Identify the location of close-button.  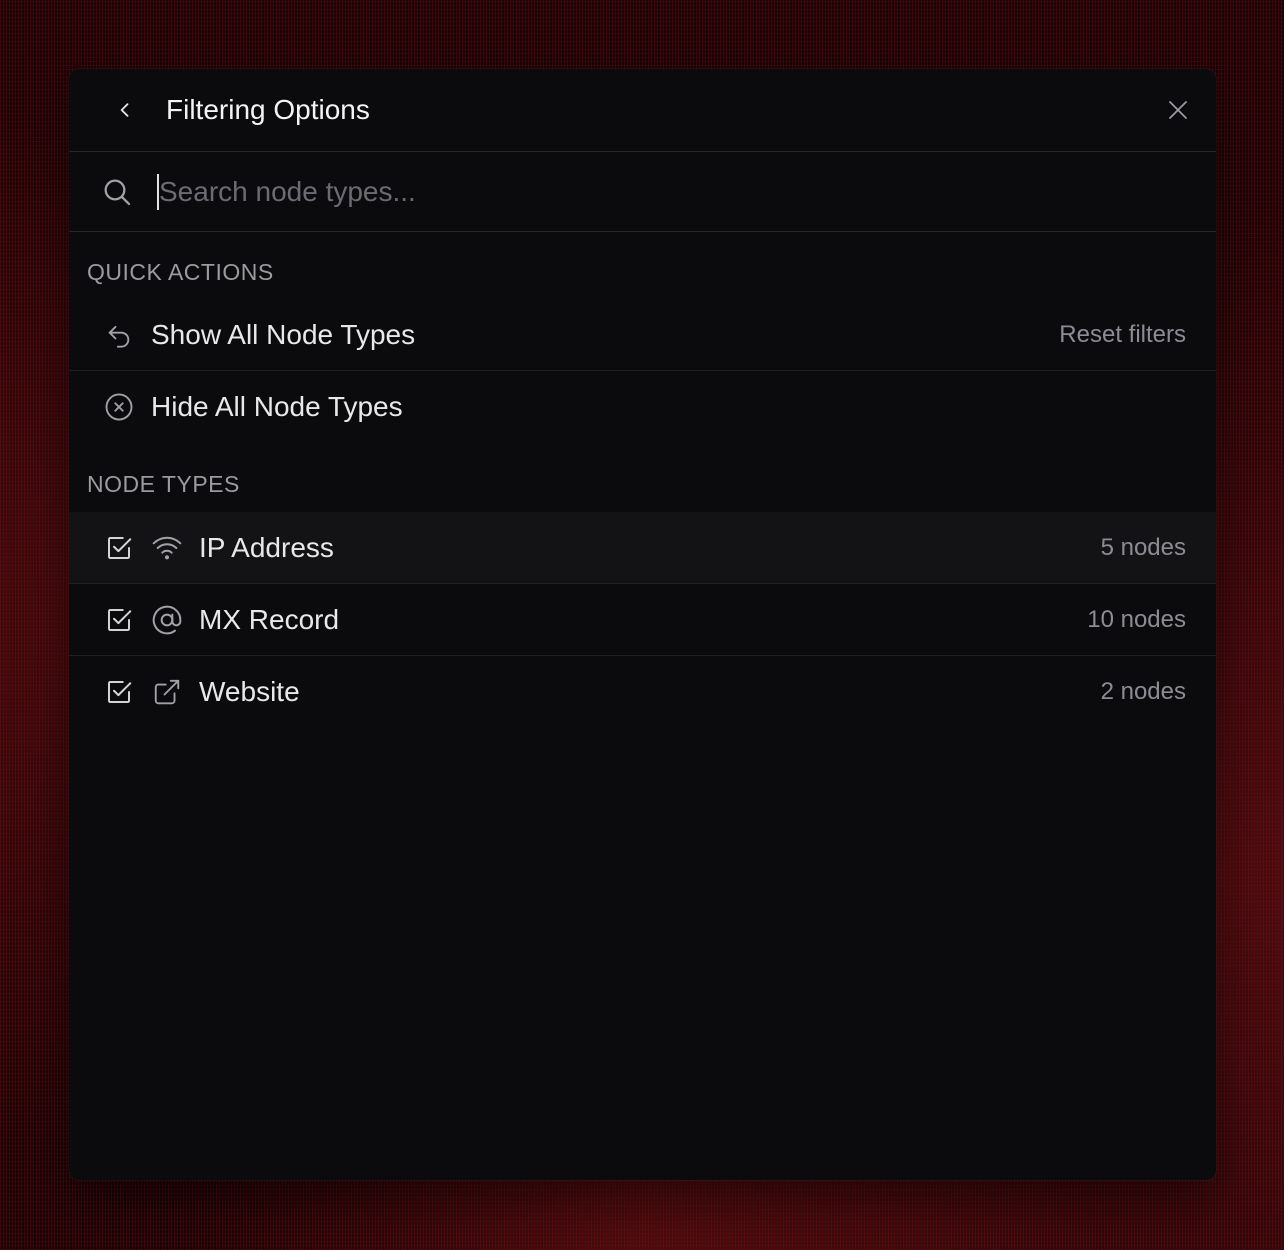
(1178, 110).